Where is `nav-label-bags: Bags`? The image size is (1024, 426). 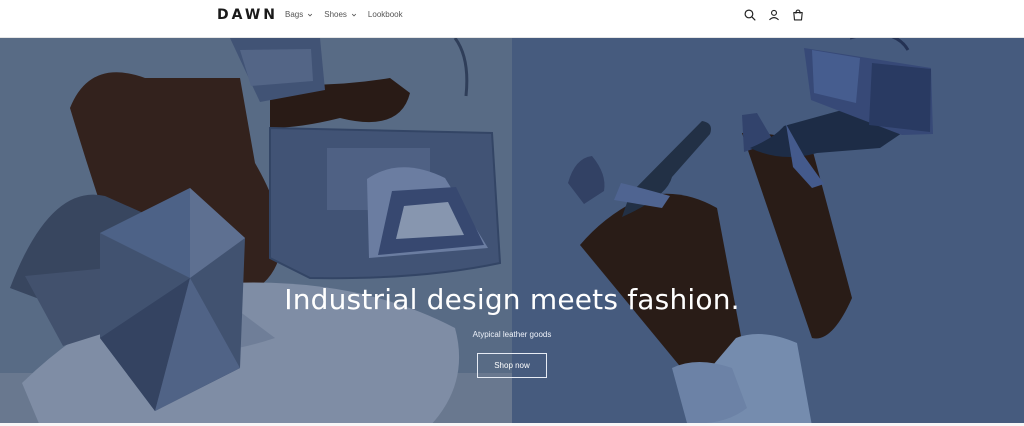
nav-label-bags: Bags is located at coordinates (294, 14).